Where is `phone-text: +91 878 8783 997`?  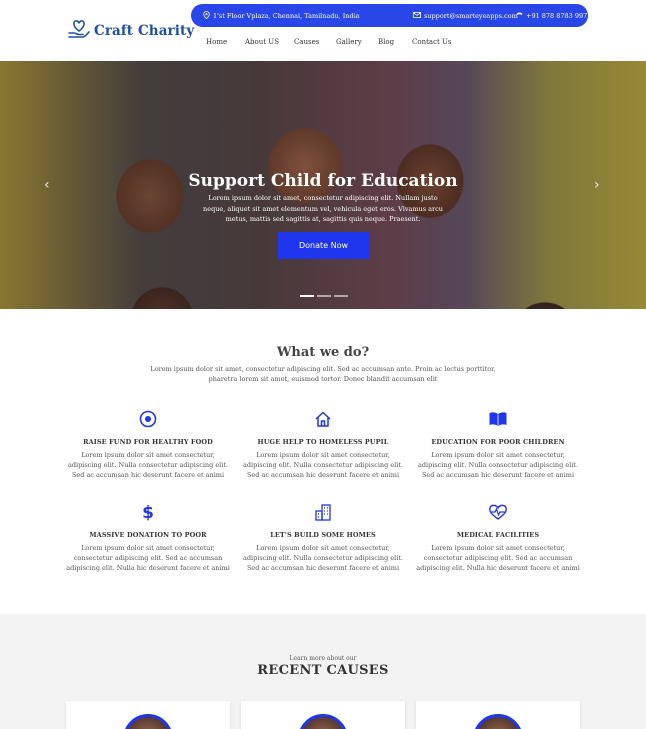 phone-text: +91 878 8783 997 is located at coordinates (556, 16).